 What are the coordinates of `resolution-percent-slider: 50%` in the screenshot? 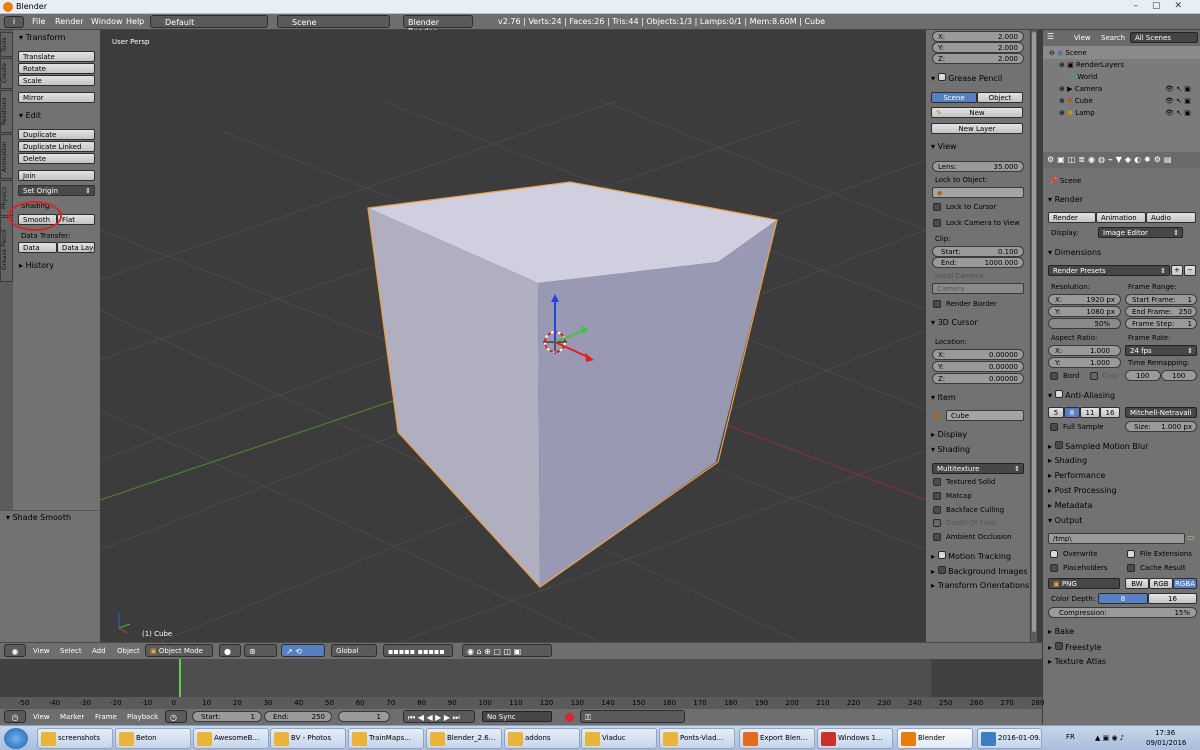 It's located at (1084, 323).